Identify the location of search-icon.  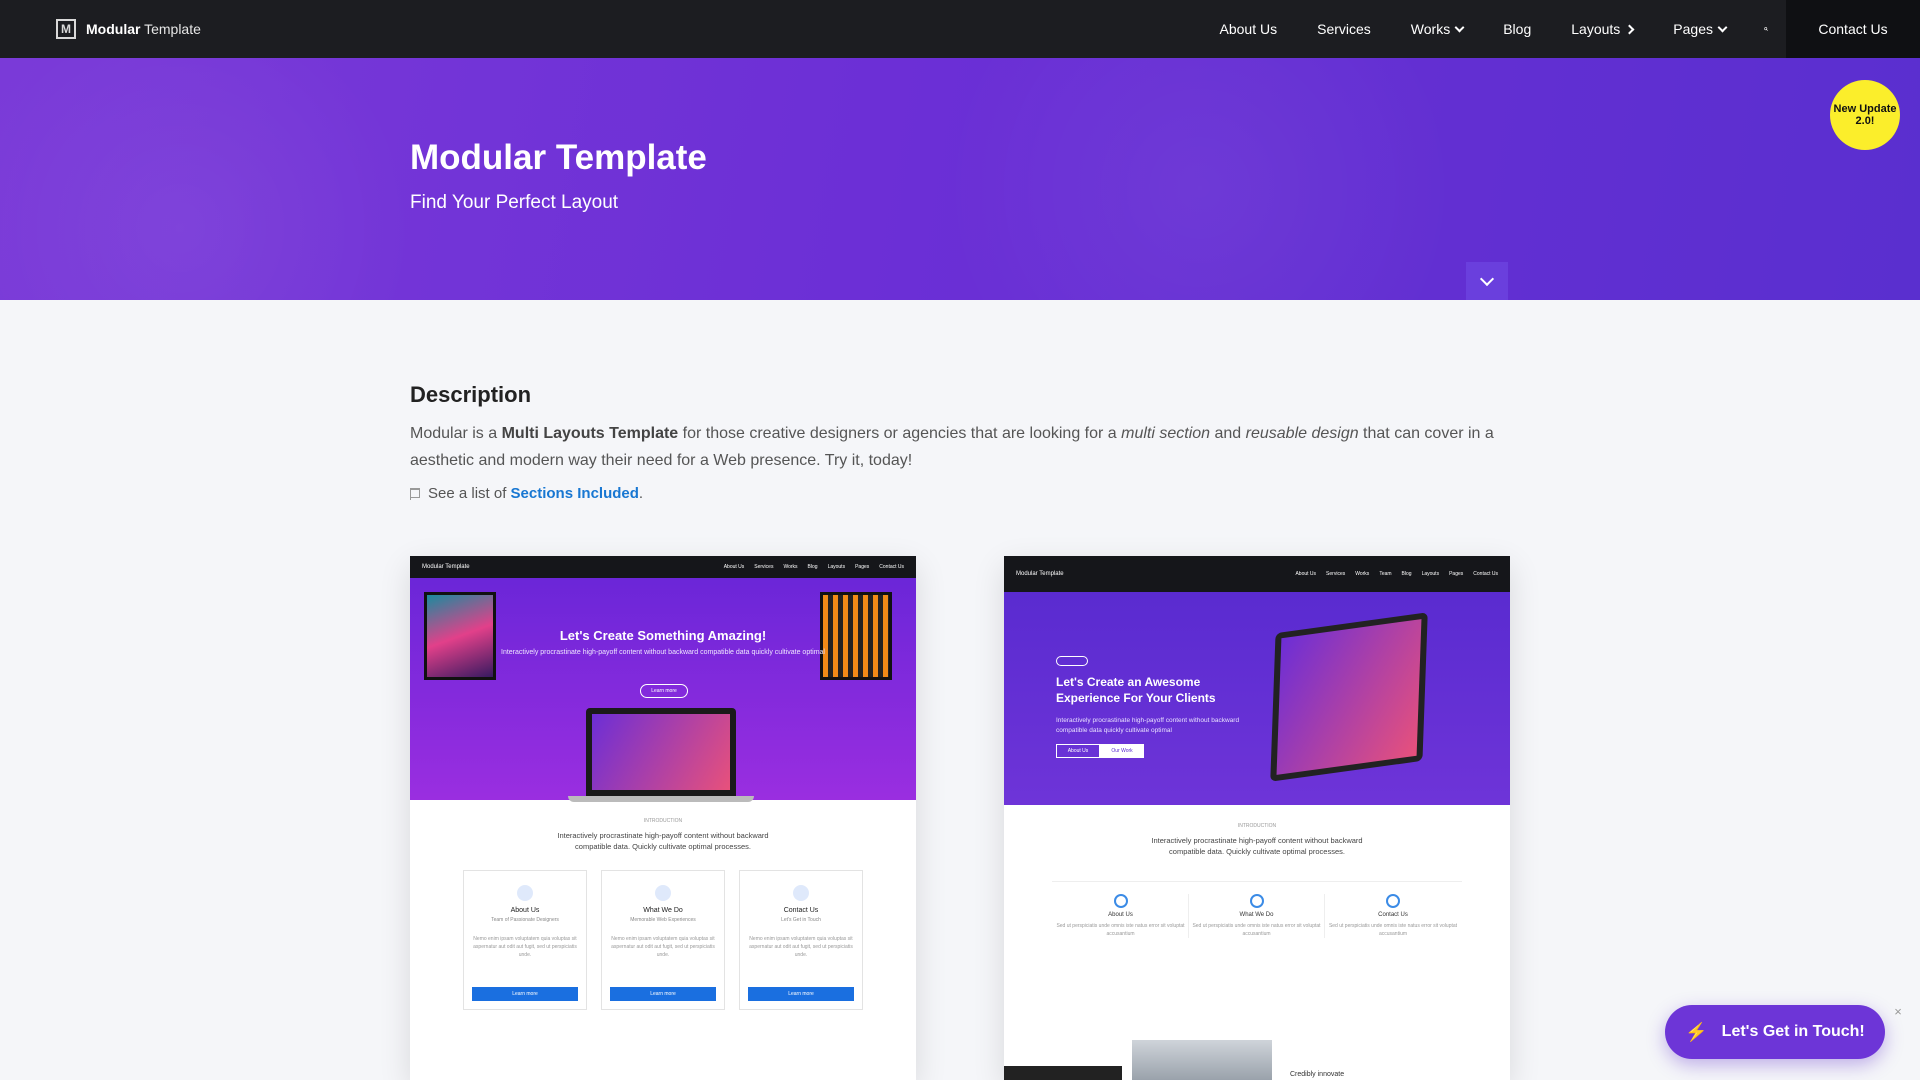
(1766, 29).